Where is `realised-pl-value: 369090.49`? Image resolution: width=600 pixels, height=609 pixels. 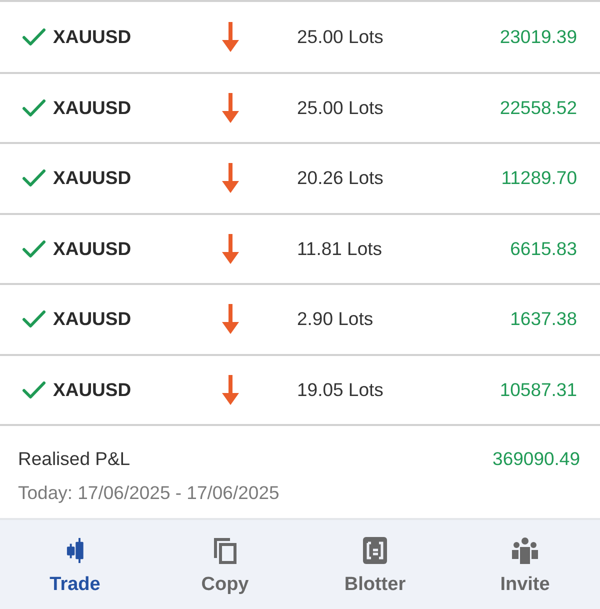 realised-pl-value: 369090.49 is located at coordinates (536, 459).